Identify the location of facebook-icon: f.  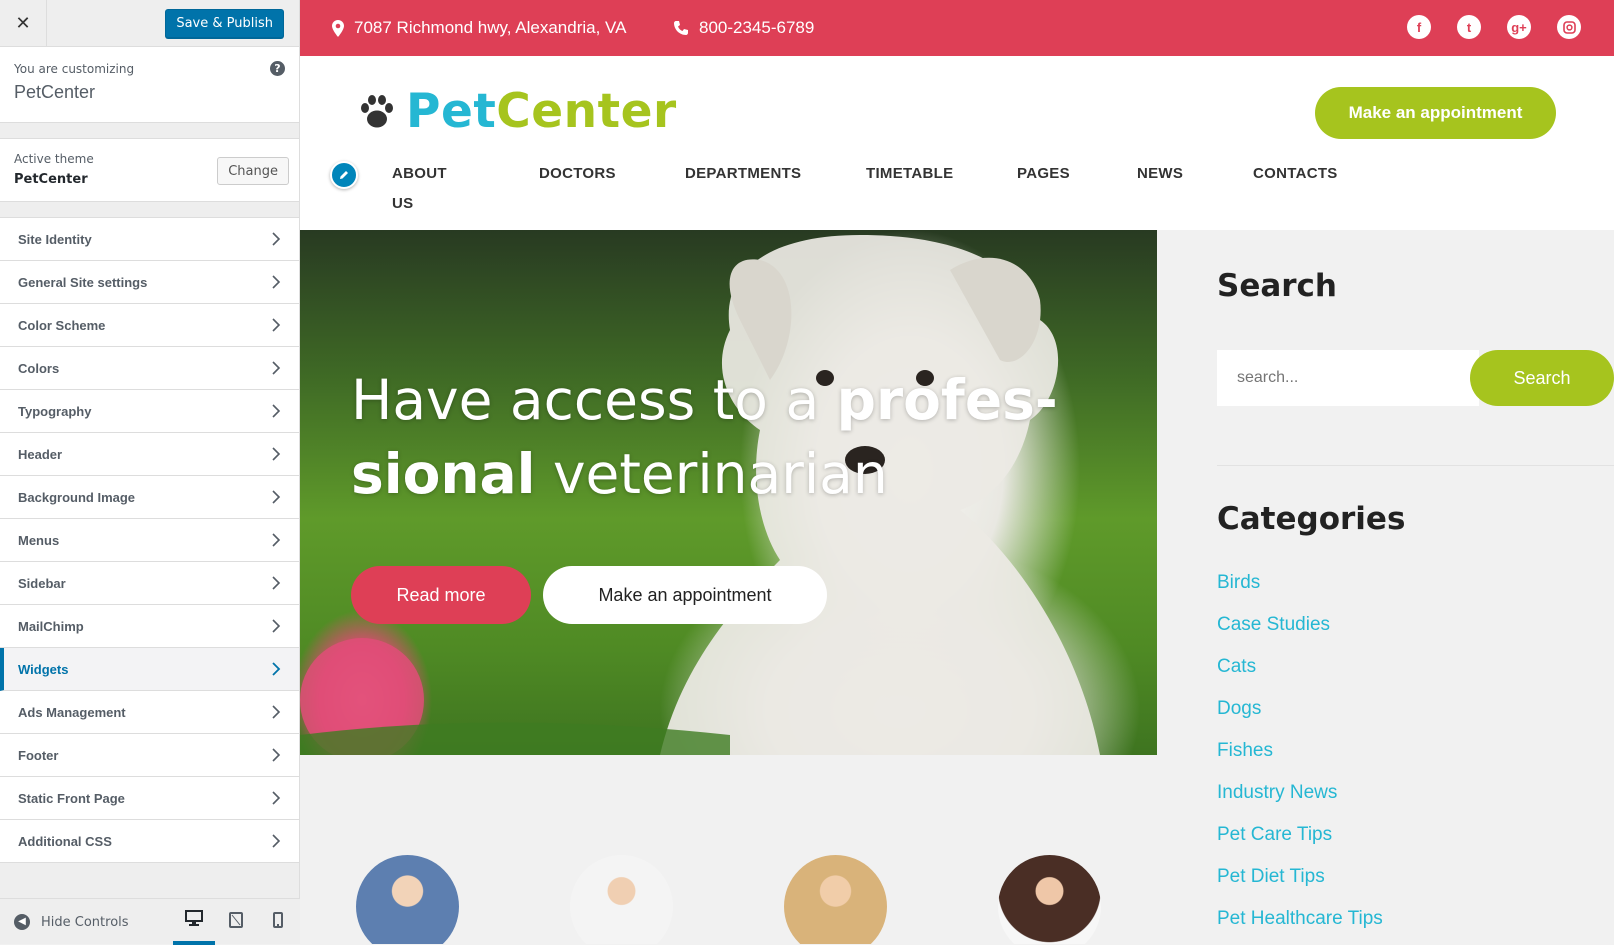
(1419, 27).